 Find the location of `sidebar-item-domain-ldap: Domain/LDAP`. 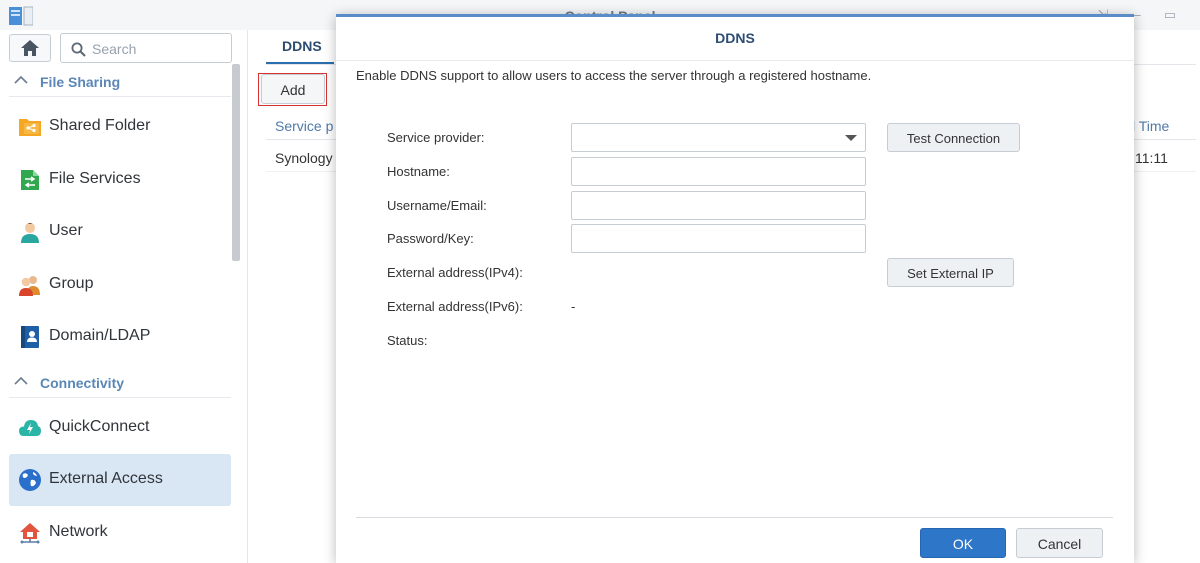

sidebar-item-domain-ldap: Domain/LDAP is located at coordinates (120, 337).